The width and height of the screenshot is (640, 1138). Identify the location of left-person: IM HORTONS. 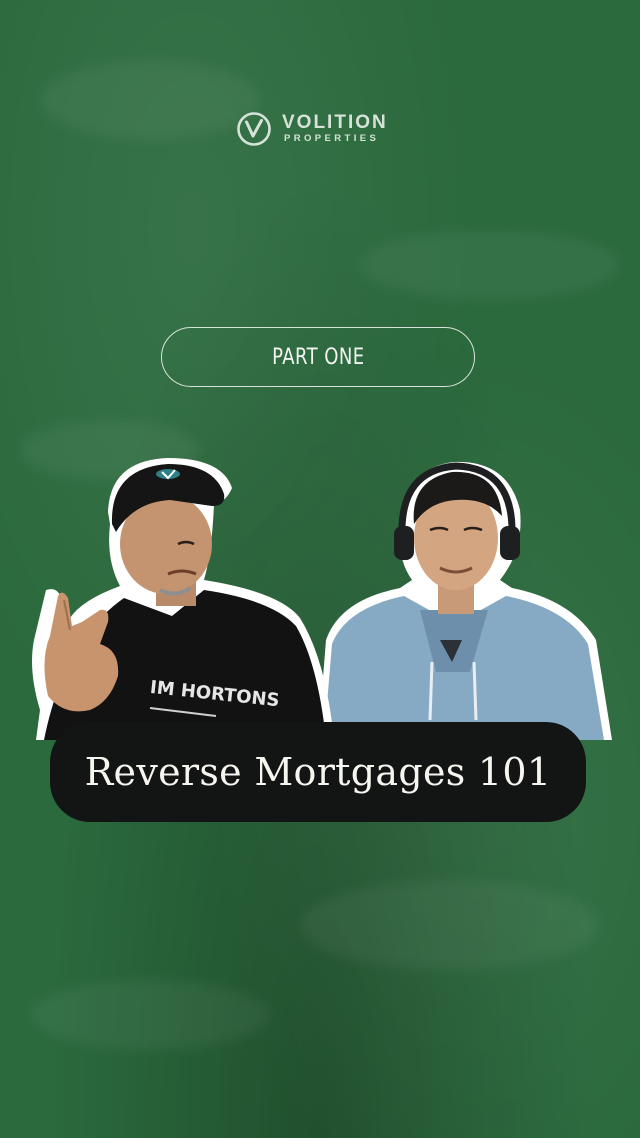
(183, 599).